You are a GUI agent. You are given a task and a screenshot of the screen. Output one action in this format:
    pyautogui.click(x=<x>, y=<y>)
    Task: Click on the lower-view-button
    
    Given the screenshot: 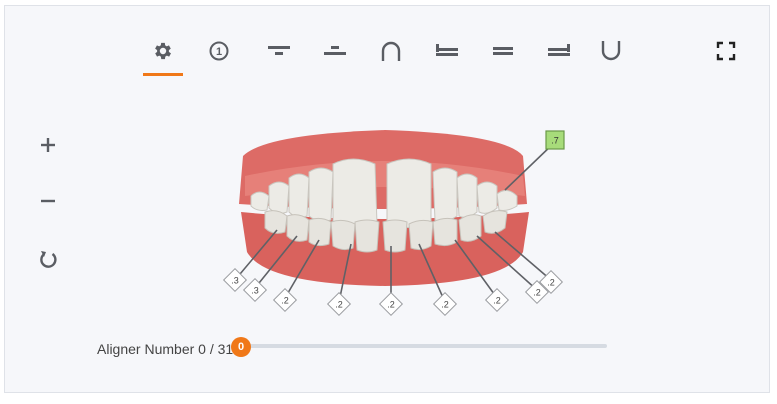 What is the action you would take?
    pyautogui.click(x=335, y=51)
    